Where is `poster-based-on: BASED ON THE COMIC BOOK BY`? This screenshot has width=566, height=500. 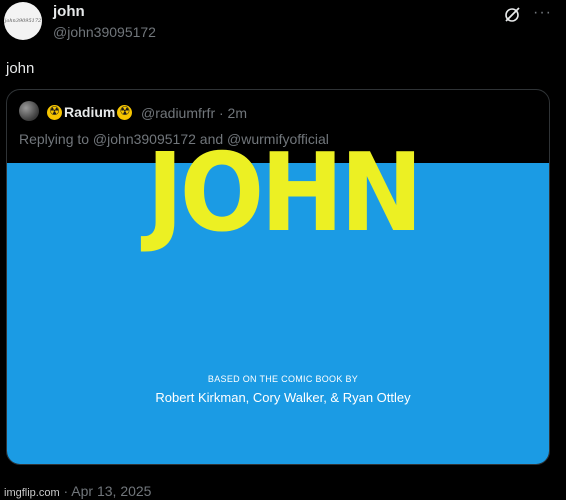
poster-based-on: BASED ON THE COMIC BOOK BY is located at coordinates (283, 379).